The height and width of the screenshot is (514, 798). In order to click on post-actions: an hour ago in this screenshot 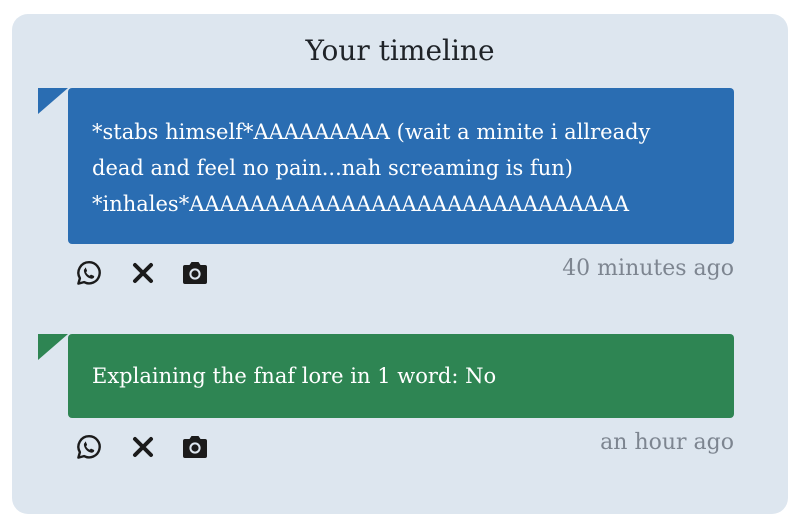, I will do `click(404, 447)`.